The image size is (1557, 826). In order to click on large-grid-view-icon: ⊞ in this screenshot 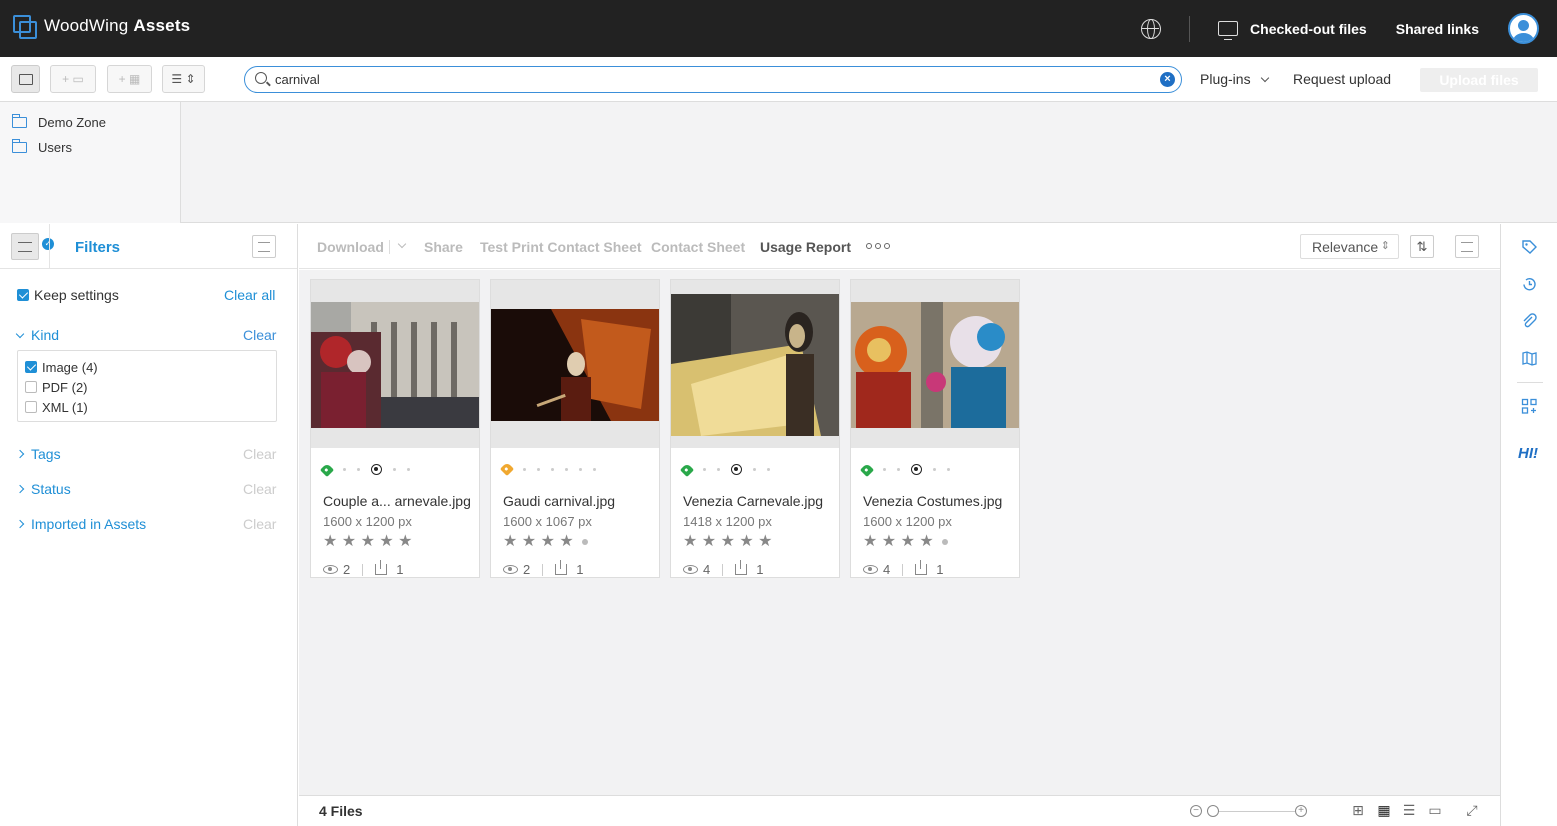, I will do `click(1358, 810)`.